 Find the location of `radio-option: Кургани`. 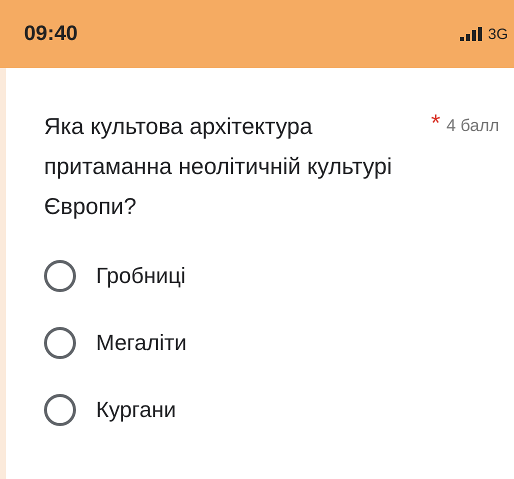

radio-option: Кургани is located at coordinates (279, 409).